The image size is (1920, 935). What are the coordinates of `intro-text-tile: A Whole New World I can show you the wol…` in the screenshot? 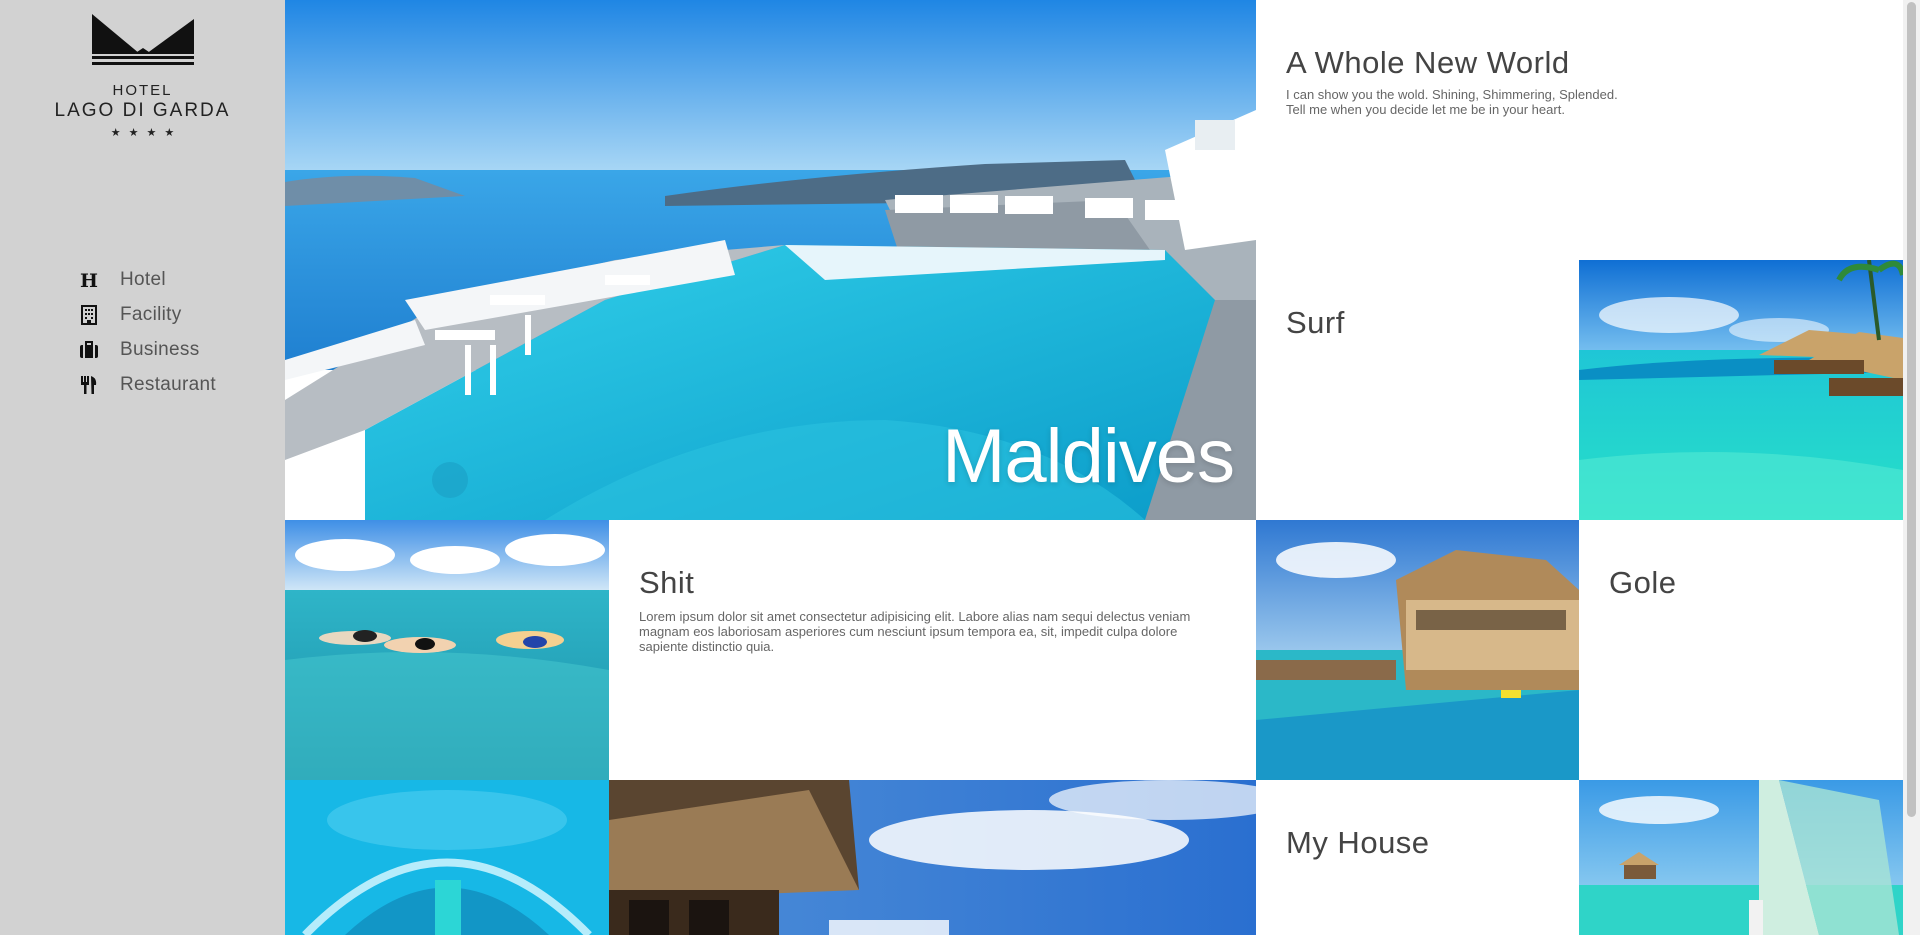 It's located at (1579, 130).